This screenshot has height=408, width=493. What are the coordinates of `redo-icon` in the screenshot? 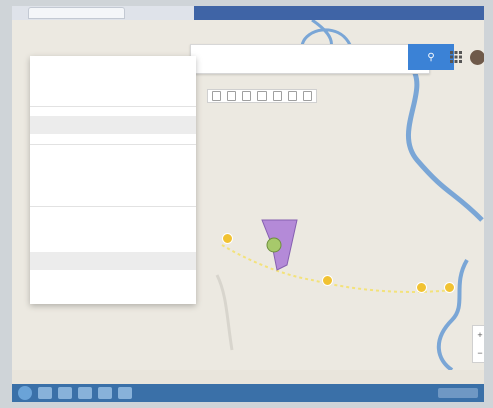 It's located at (232, 96).